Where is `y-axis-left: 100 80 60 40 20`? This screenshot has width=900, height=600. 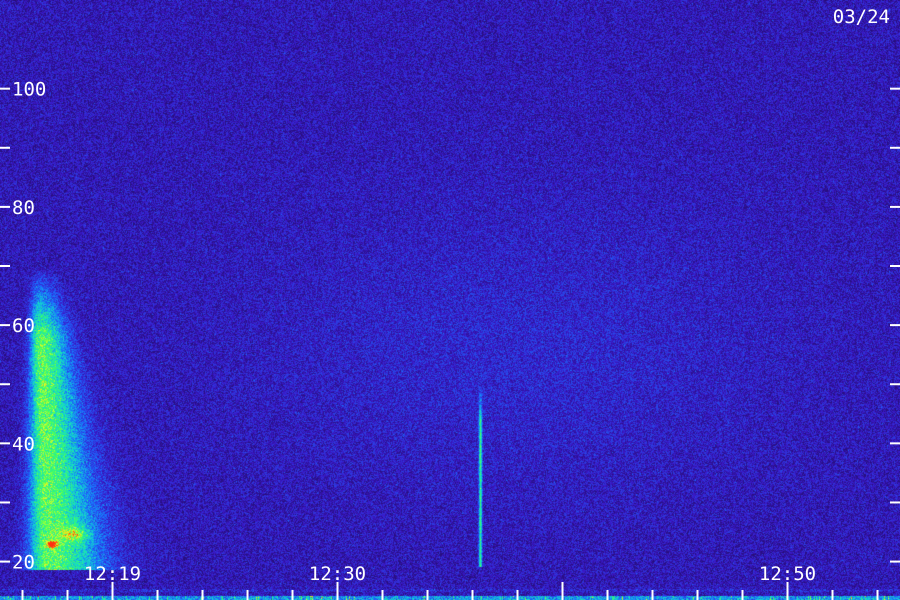
y-axis-left: 100 80 60 40 20 is located at coordinates (23, 326).